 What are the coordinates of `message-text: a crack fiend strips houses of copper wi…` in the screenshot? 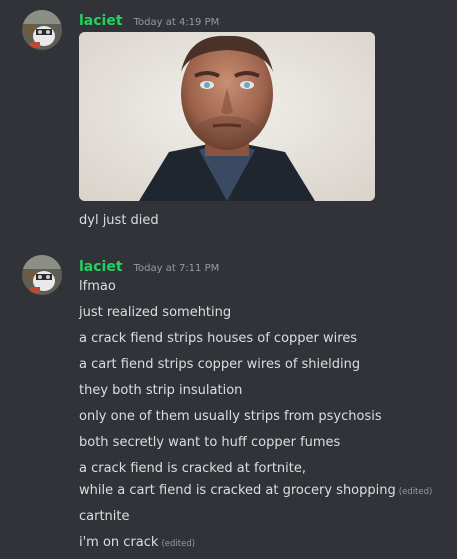 It's located at (218, 338).